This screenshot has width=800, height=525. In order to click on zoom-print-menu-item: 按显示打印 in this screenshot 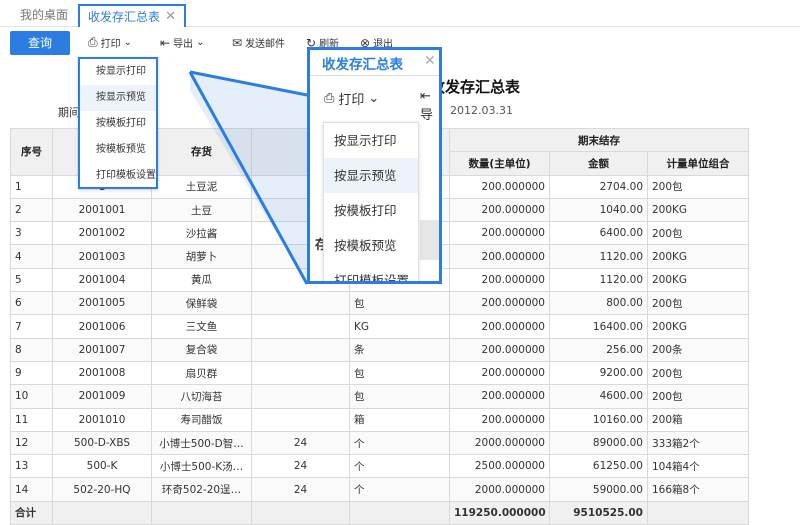, I will do `click(365, 140)`.